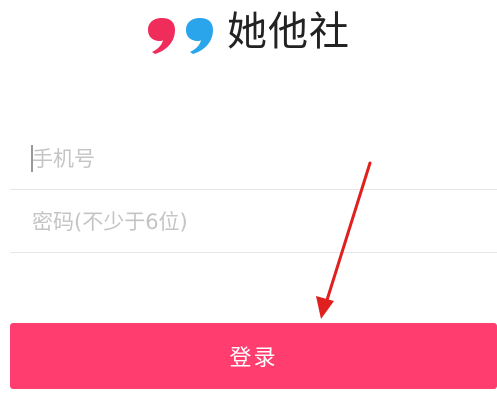 The image size is (497, 407). I want to click on quote-marks-logo-icon, so click(181, 34).